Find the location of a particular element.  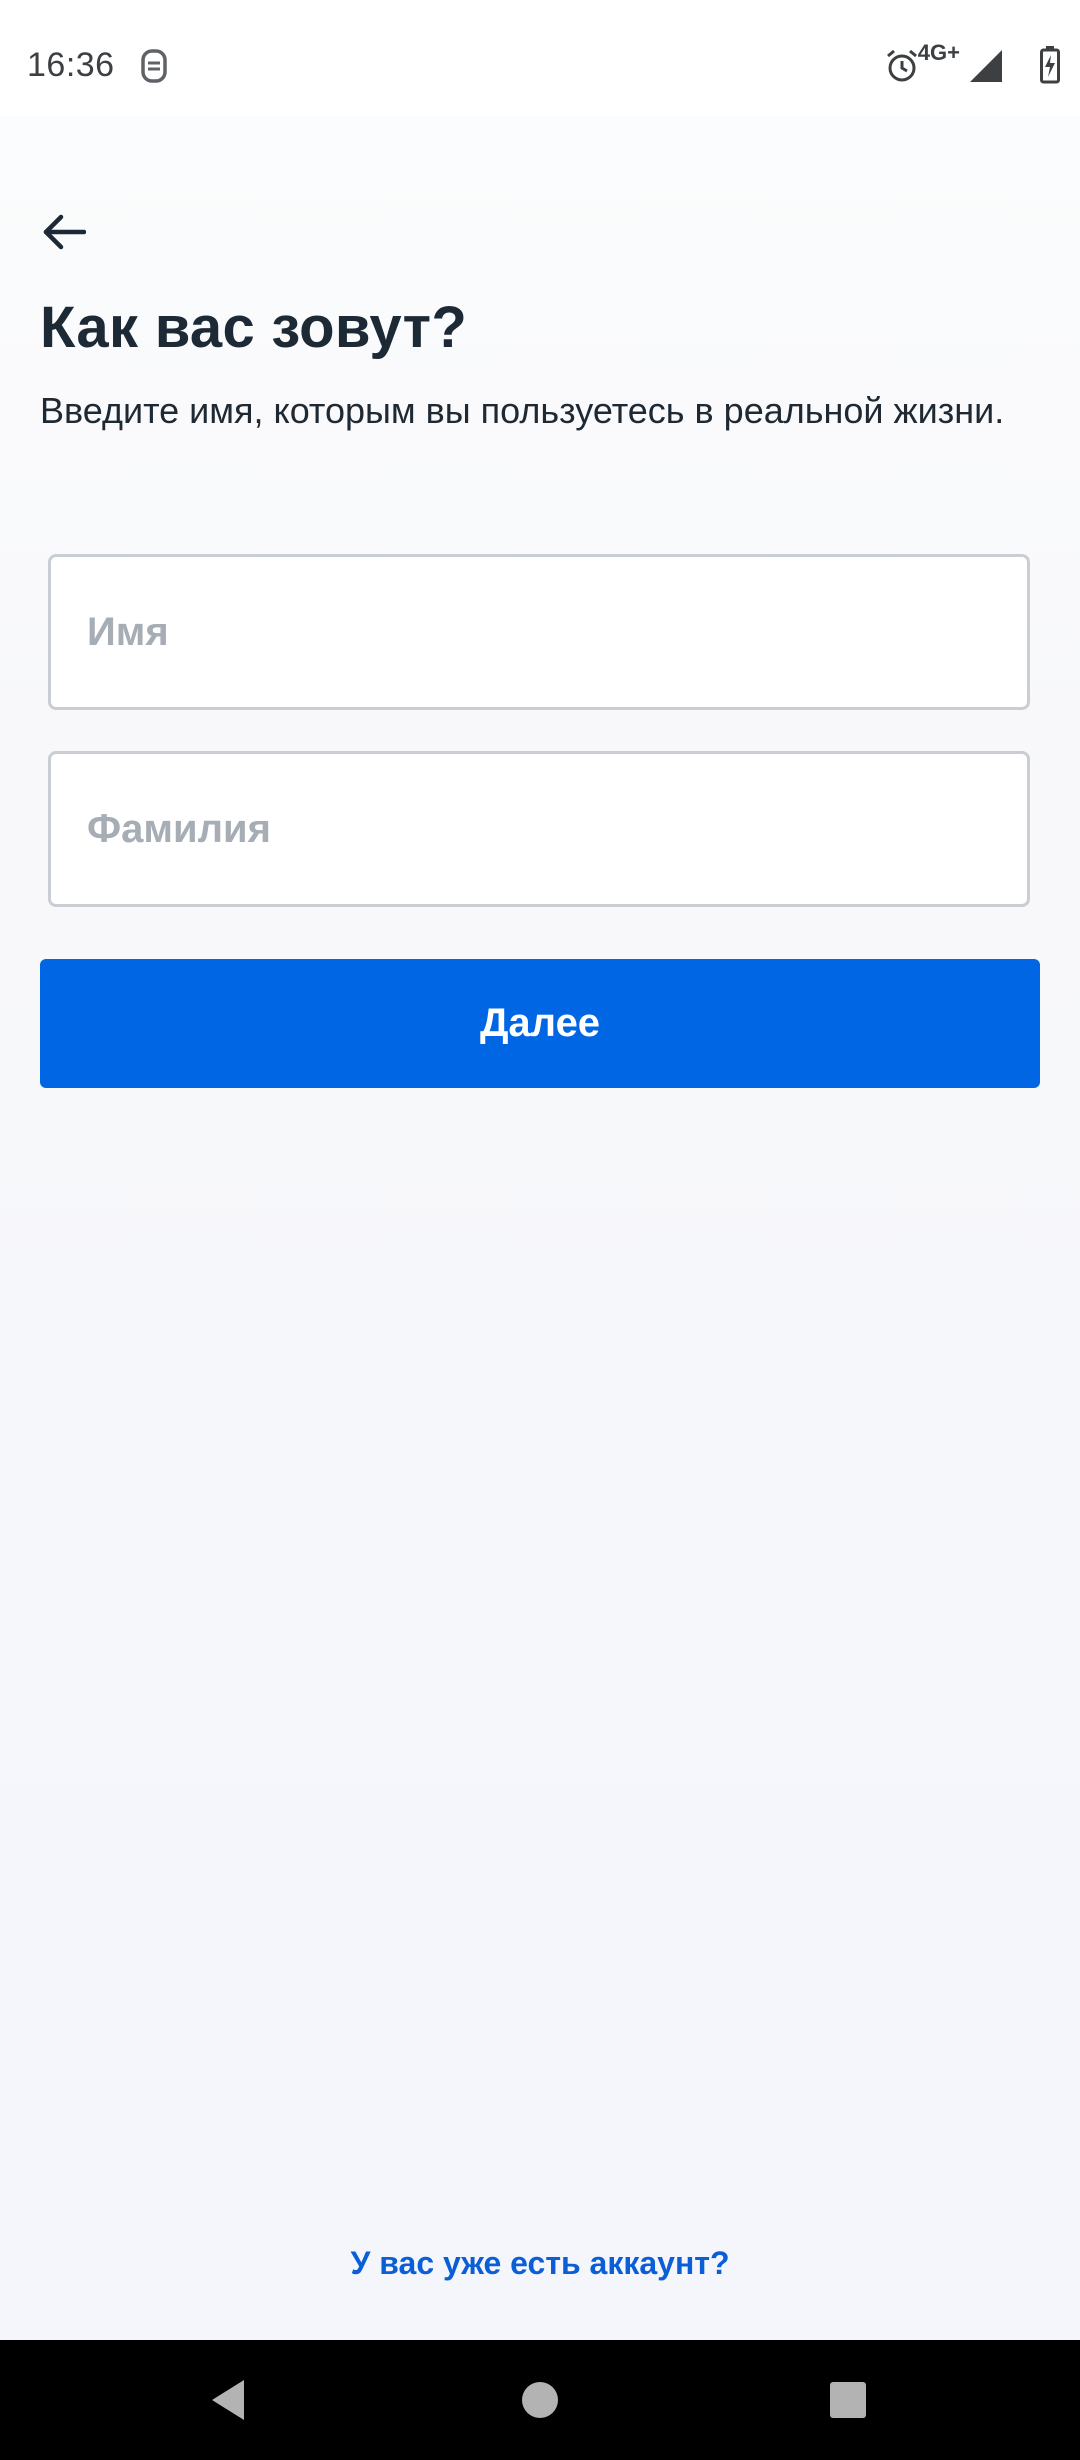

status-bar: 16:36 4G+ is located at coordinates (540, 58).